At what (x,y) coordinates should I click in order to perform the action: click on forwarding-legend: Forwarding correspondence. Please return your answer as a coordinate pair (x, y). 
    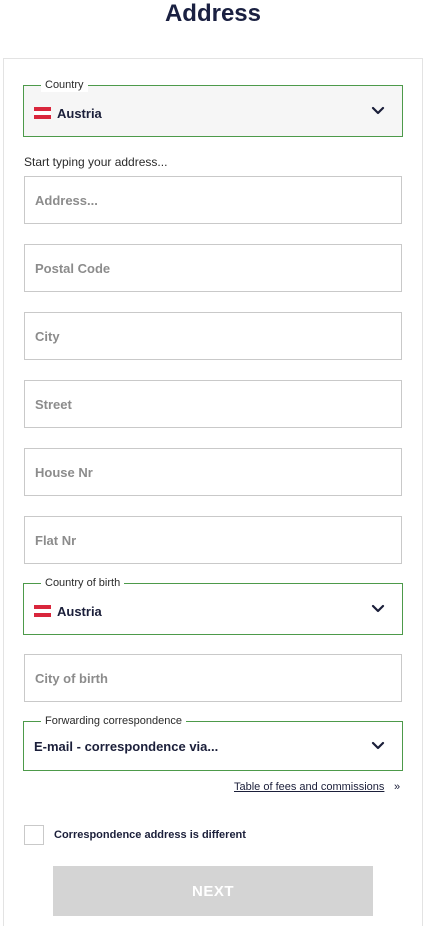
    Looking at the image, I should click on (113, 721).